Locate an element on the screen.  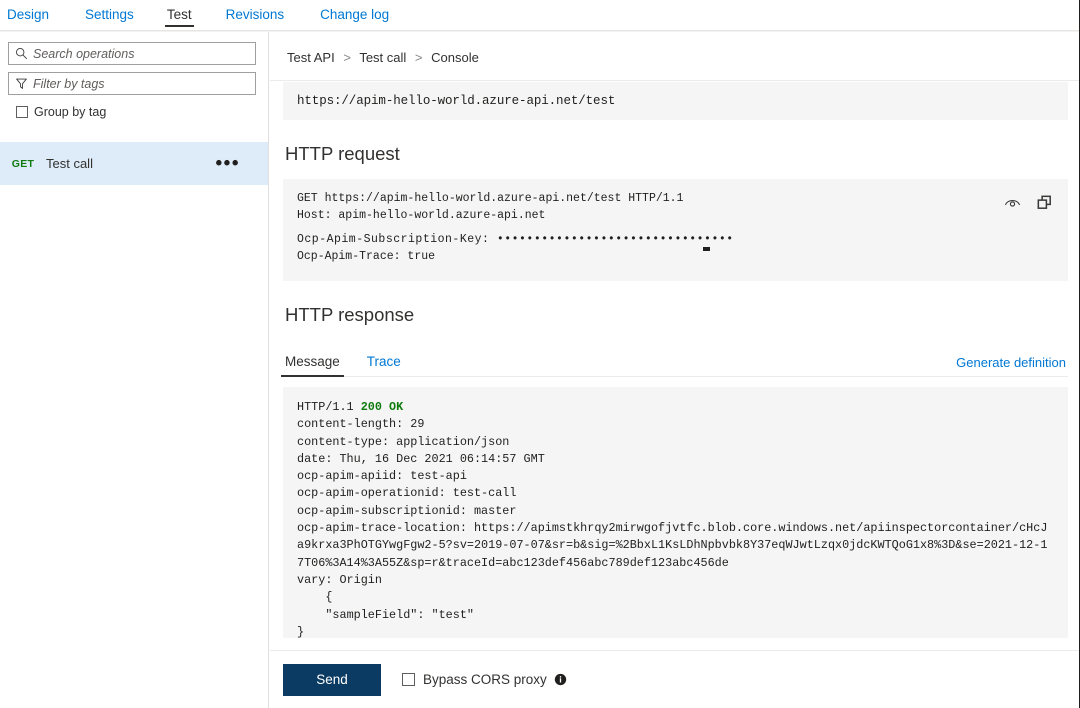
tab-trace-label: Trace is located at coordinates (383, 361).